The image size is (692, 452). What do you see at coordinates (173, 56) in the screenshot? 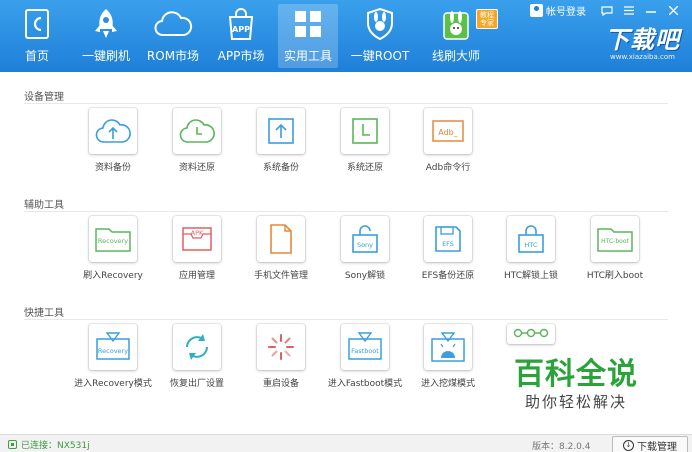
I see `nav-rom-market-label: ROM市场` at bounding box center [173, 56].